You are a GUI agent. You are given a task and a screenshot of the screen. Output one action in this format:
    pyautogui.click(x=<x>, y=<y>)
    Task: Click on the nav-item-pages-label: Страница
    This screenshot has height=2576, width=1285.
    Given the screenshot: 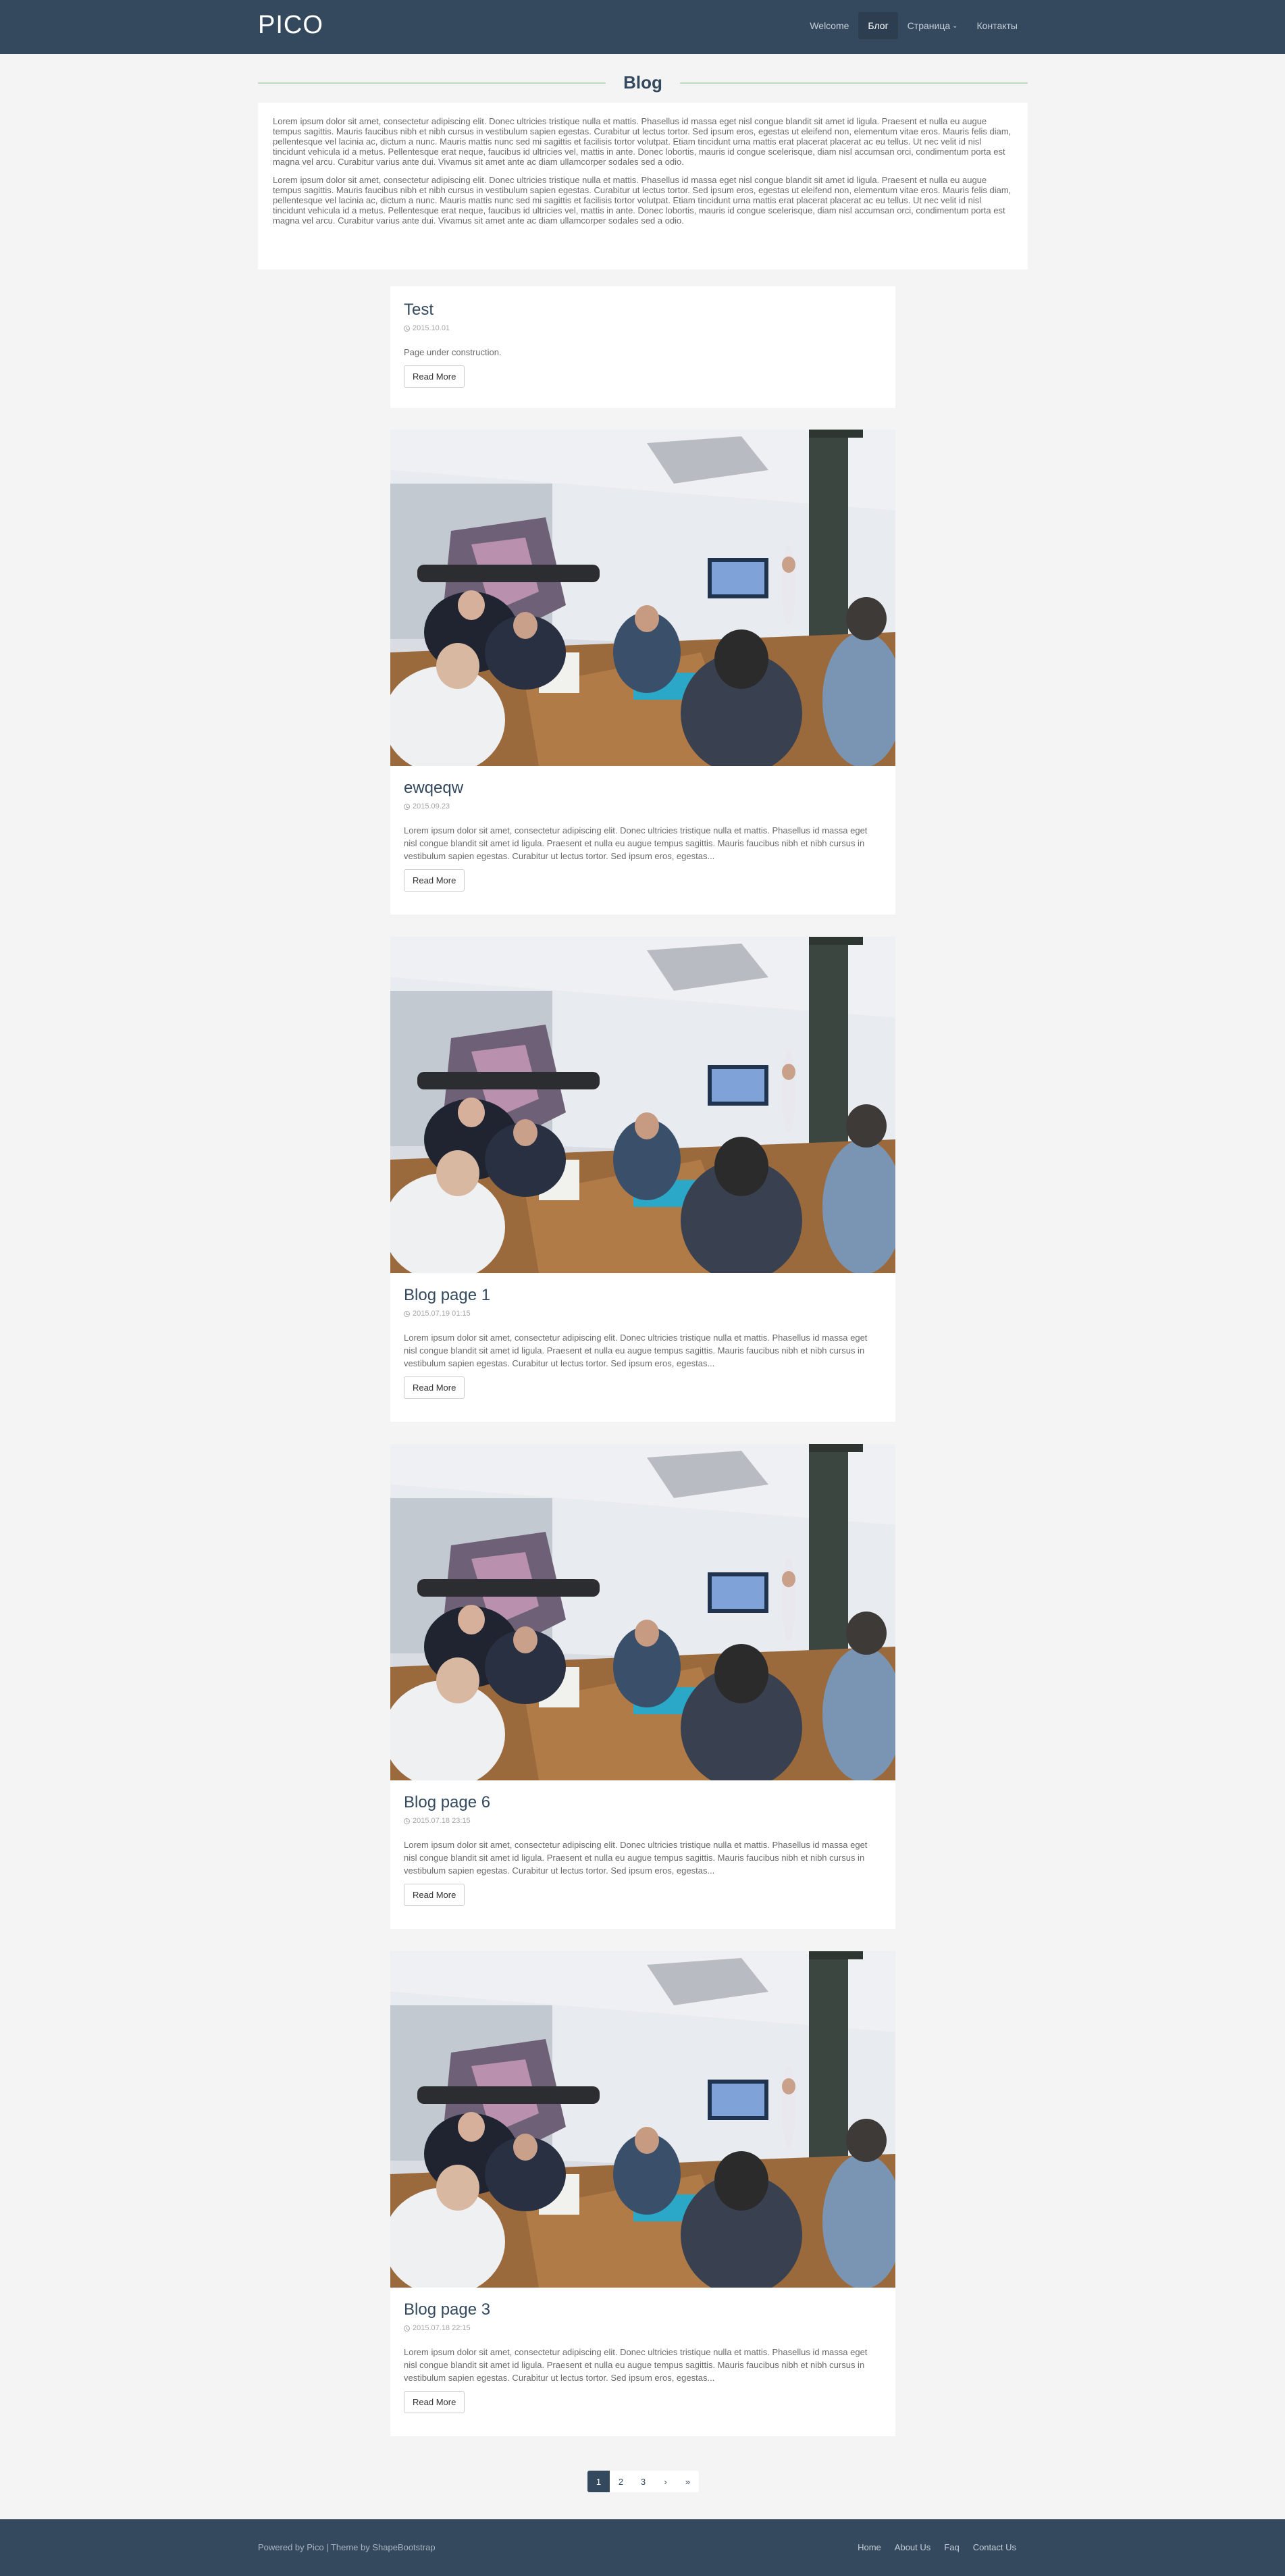 What is the action you would take?
    pyautogui.click(x=929, y=25)
    